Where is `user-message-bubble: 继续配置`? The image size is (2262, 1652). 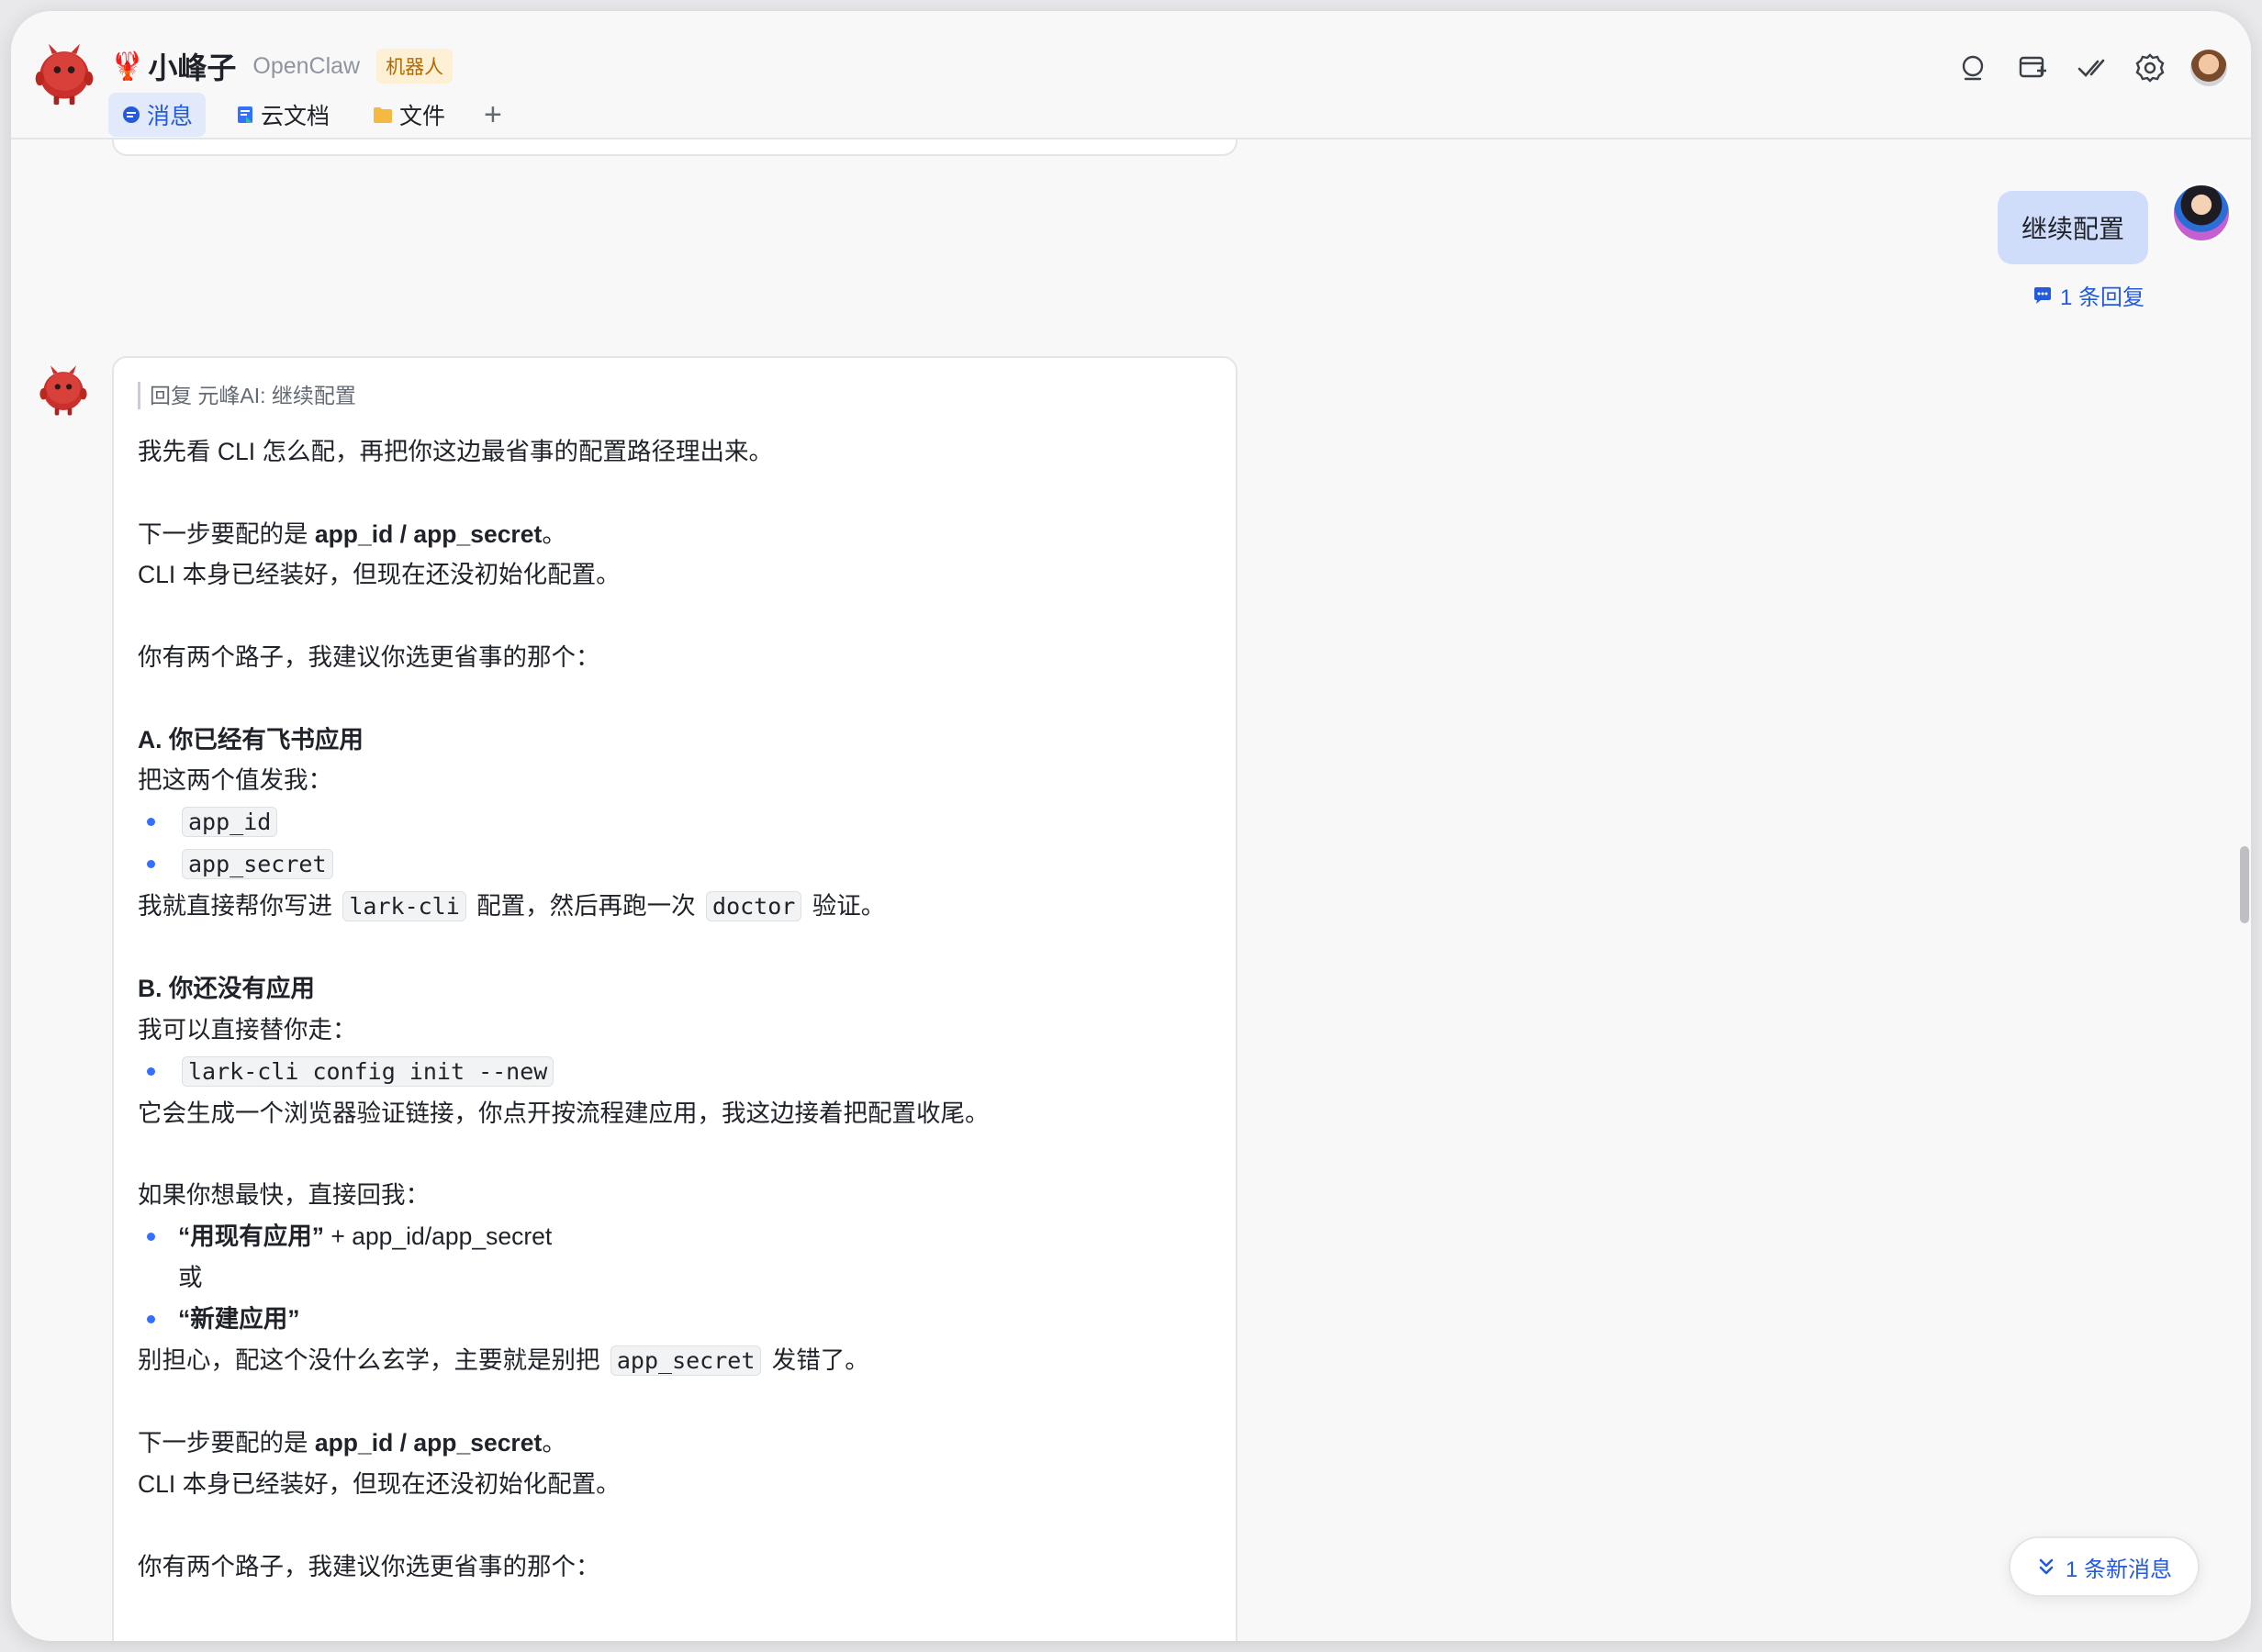 user-message-bubble: 继续配置 is located at coordinates (2072, 228).